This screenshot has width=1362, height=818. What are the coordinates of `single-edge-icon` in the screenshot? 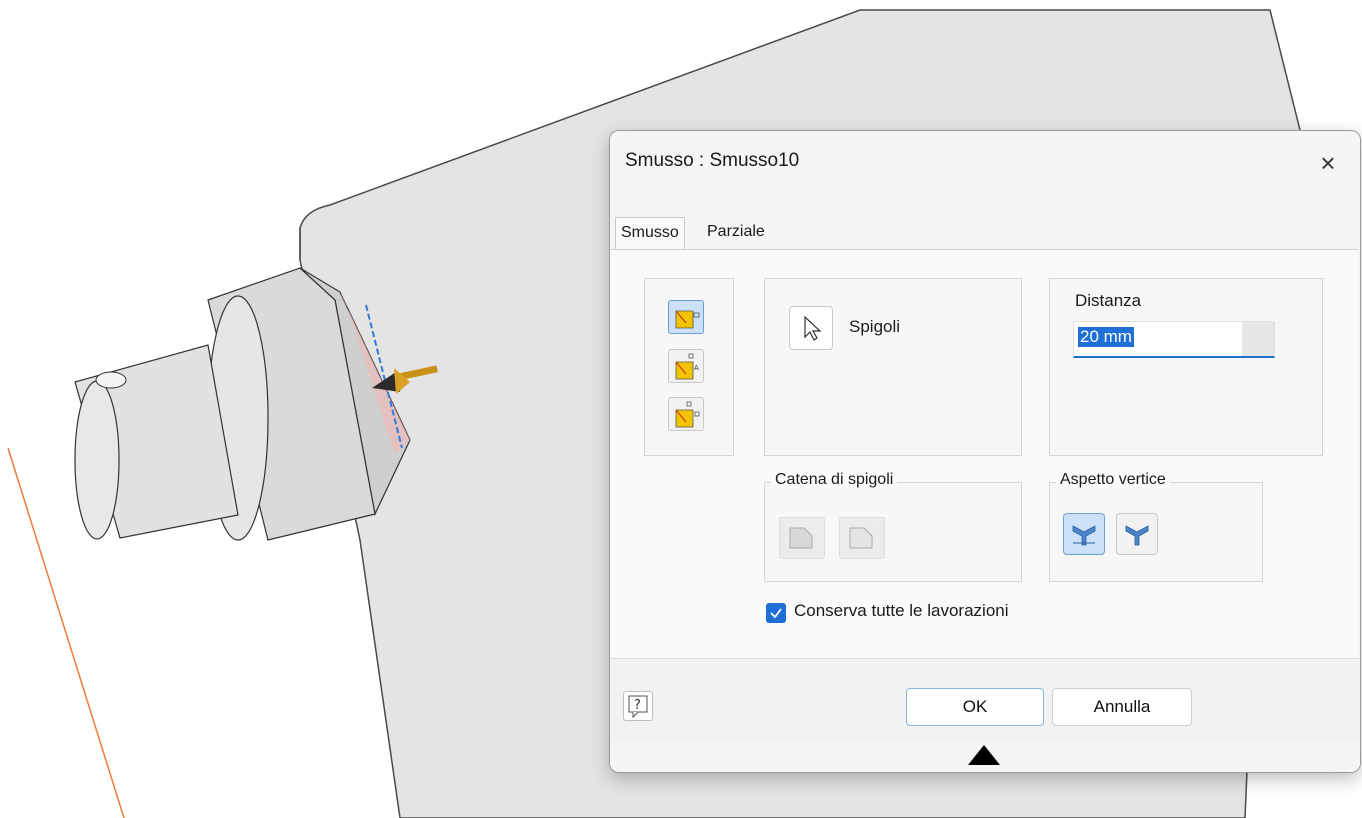 It's located at (861, 538).